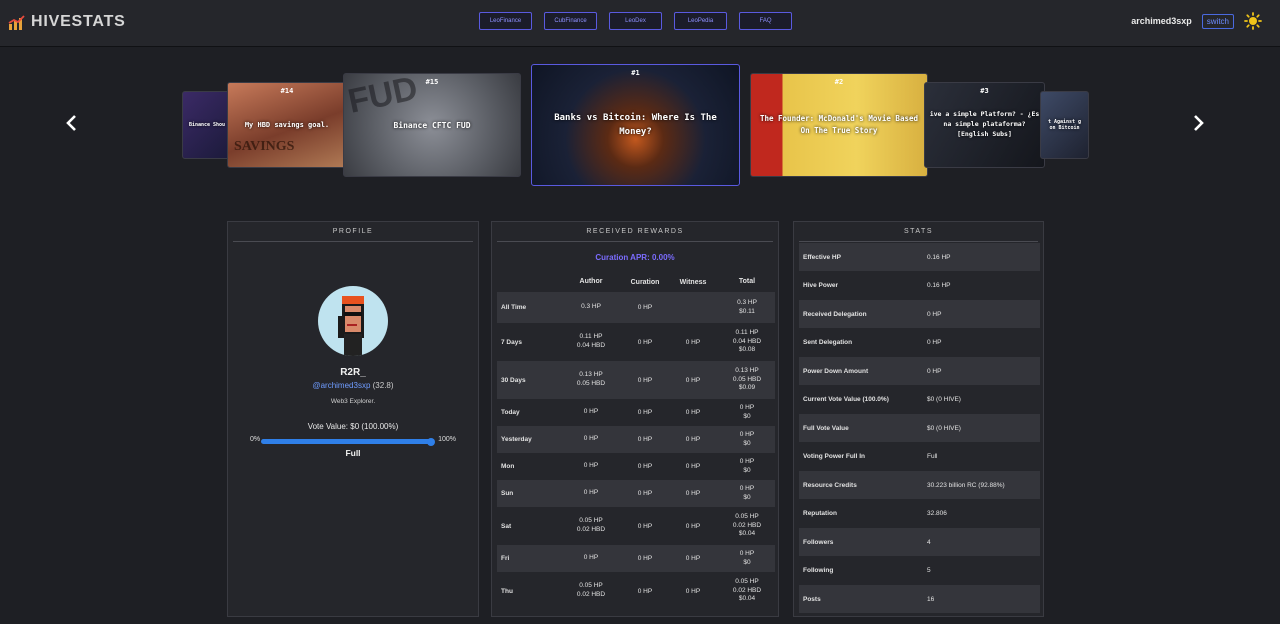 The height and width of the screenshot is (624, 1280). I want to click on bar-knob, so click(431, 441).